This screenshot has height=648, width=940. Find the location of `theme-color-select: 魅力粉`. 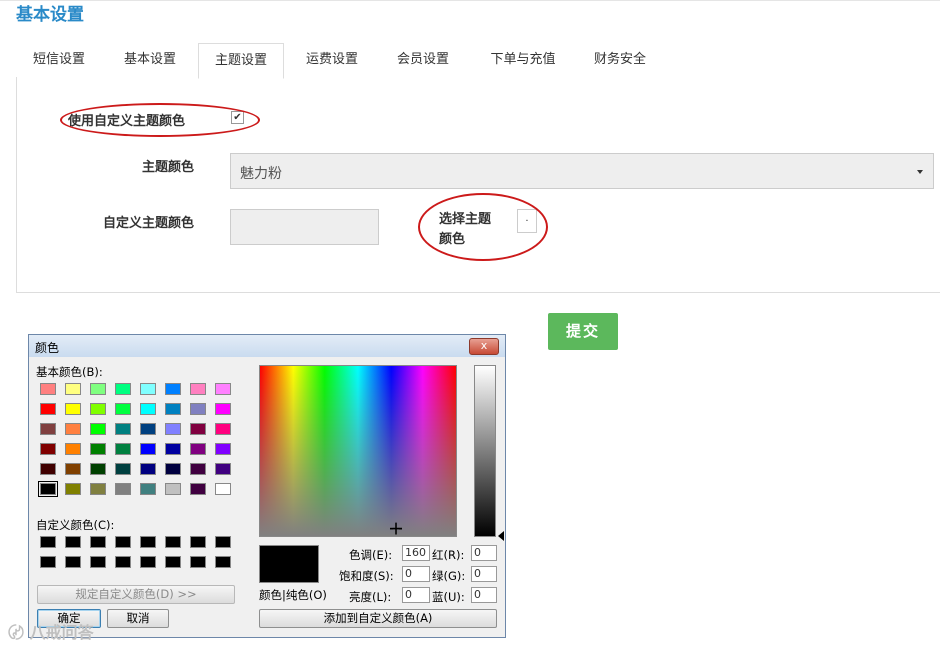

theme-color-select: 魅力粉 is located at coordinates (582, 171).